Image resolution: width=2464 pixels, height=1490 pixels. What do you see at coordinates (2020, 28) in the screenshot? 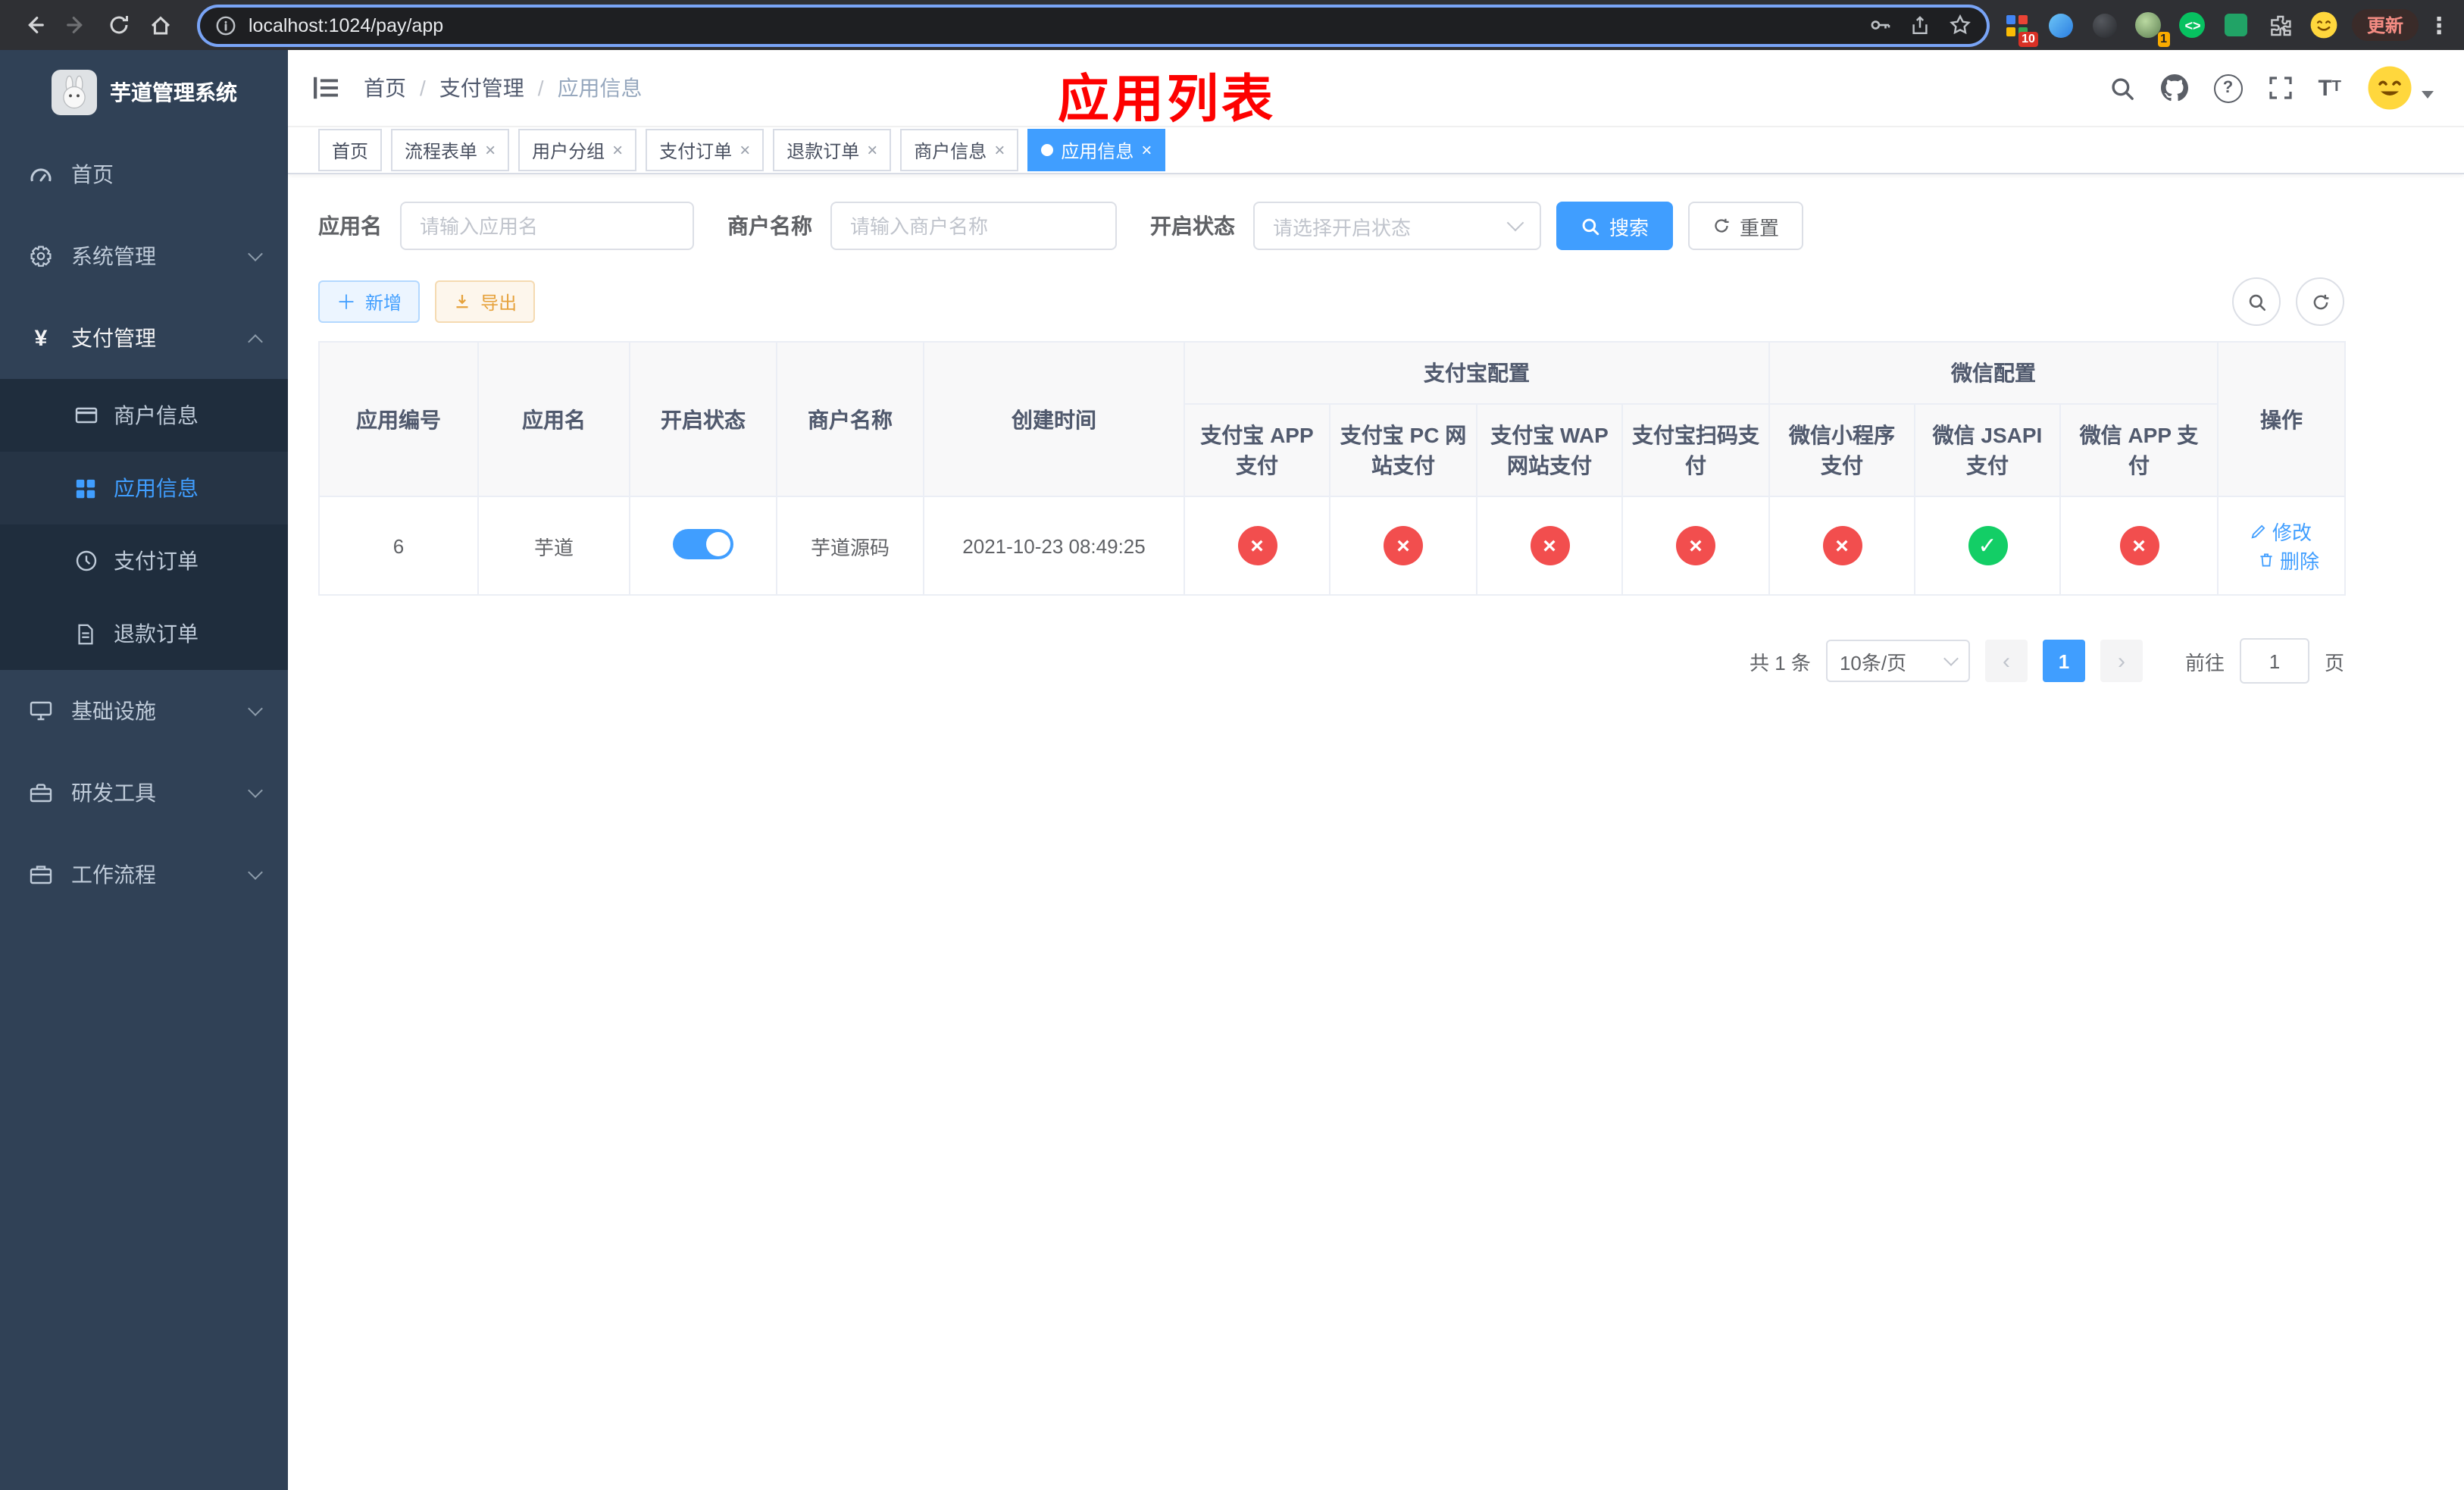
I see `extension-grid-icon: 10` at bounding box center [2020, 28].